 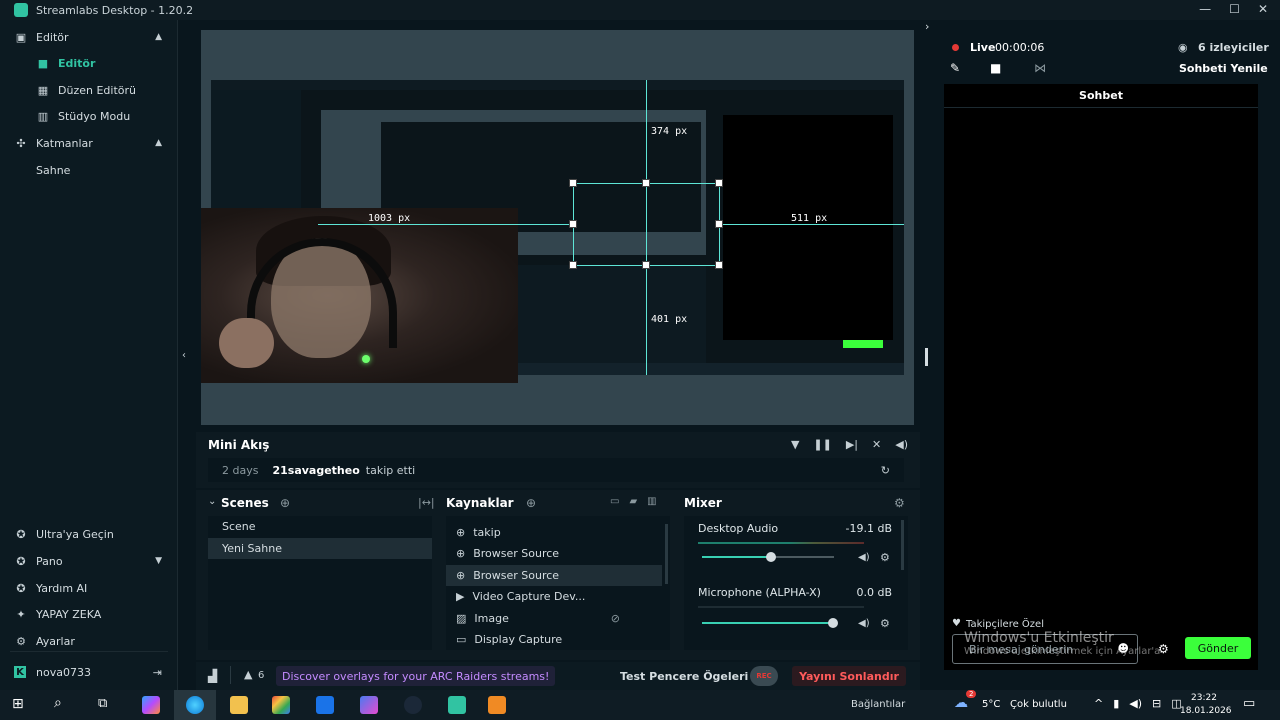 I want to click on sidebar-item-layout-editor: ▦ Düzen Editörü, so click(x=89, y=90).